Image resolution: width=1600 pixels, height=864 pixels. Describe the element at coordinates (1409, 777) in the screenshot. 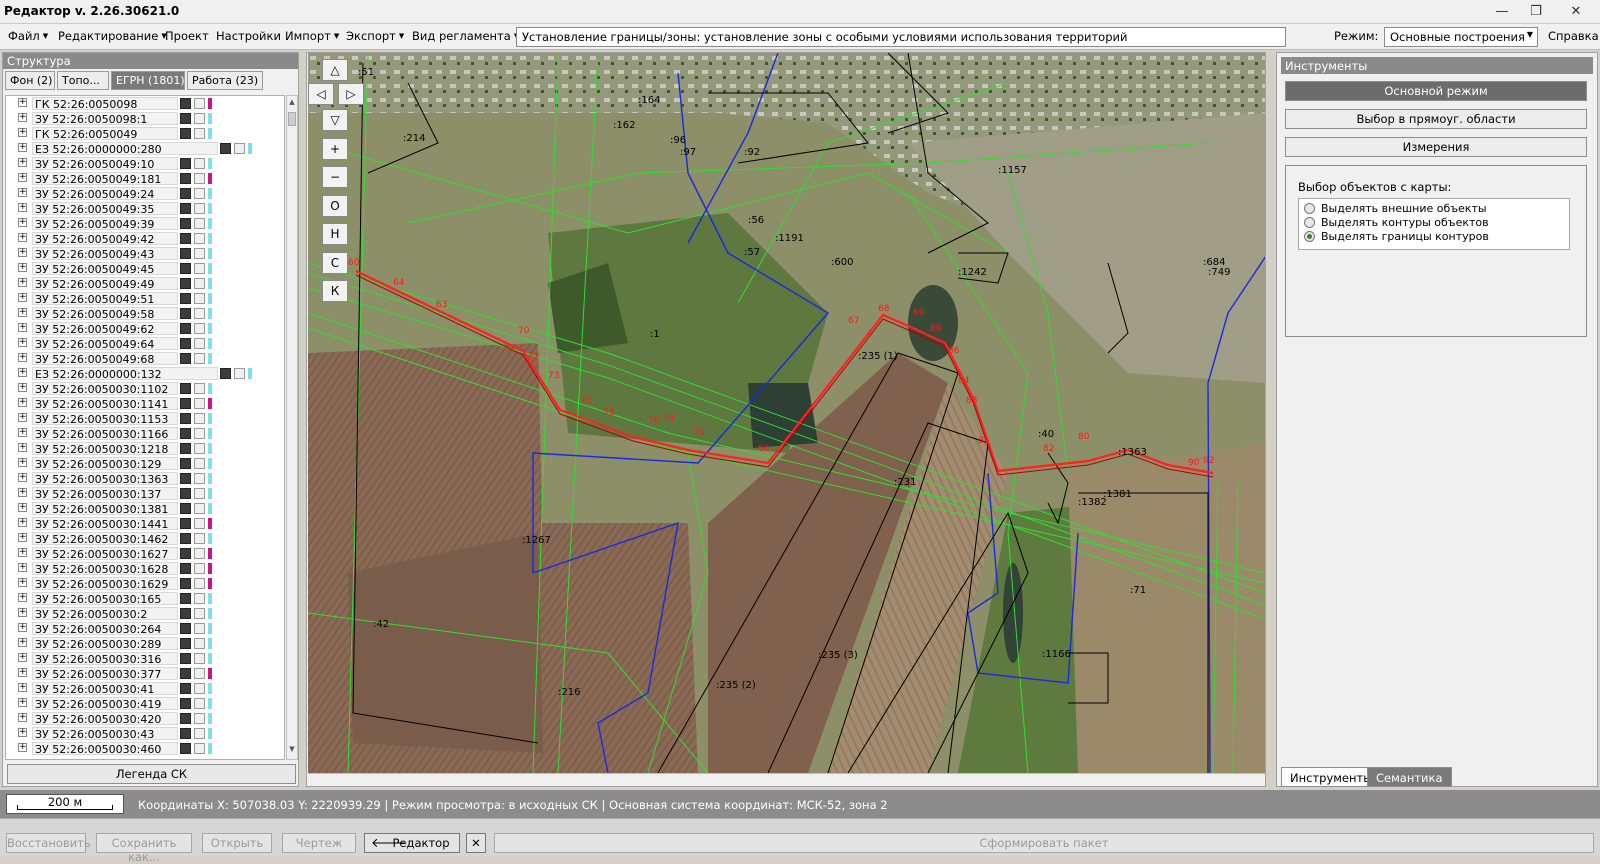

I see `tab-semantics: Семантика` at that location.